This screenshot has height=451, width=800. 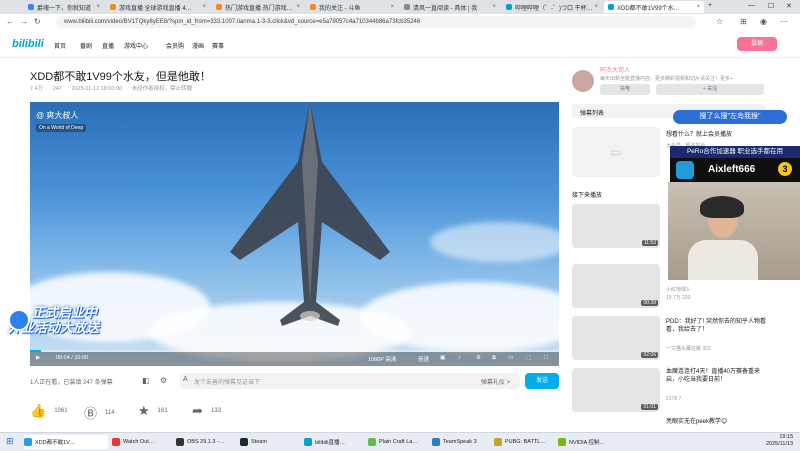 I want to click on watermark: @ 爽大叔人, so click(x=57, y=115).